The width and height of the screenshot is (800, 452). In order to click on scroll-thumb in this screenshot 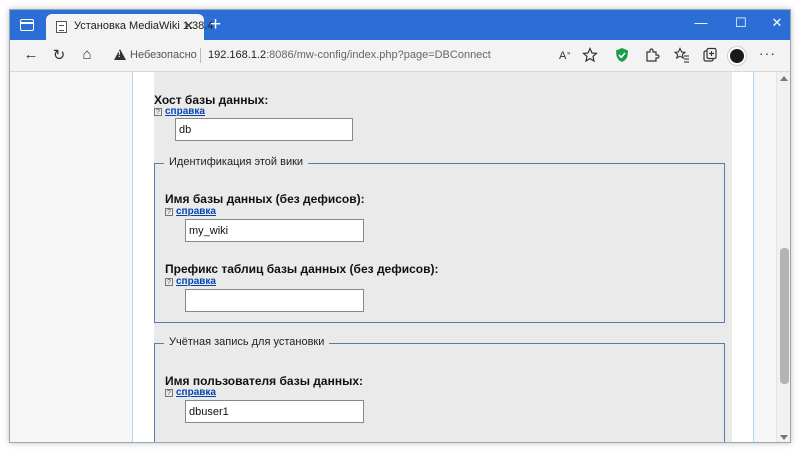, I will do `click(784, 316)`.